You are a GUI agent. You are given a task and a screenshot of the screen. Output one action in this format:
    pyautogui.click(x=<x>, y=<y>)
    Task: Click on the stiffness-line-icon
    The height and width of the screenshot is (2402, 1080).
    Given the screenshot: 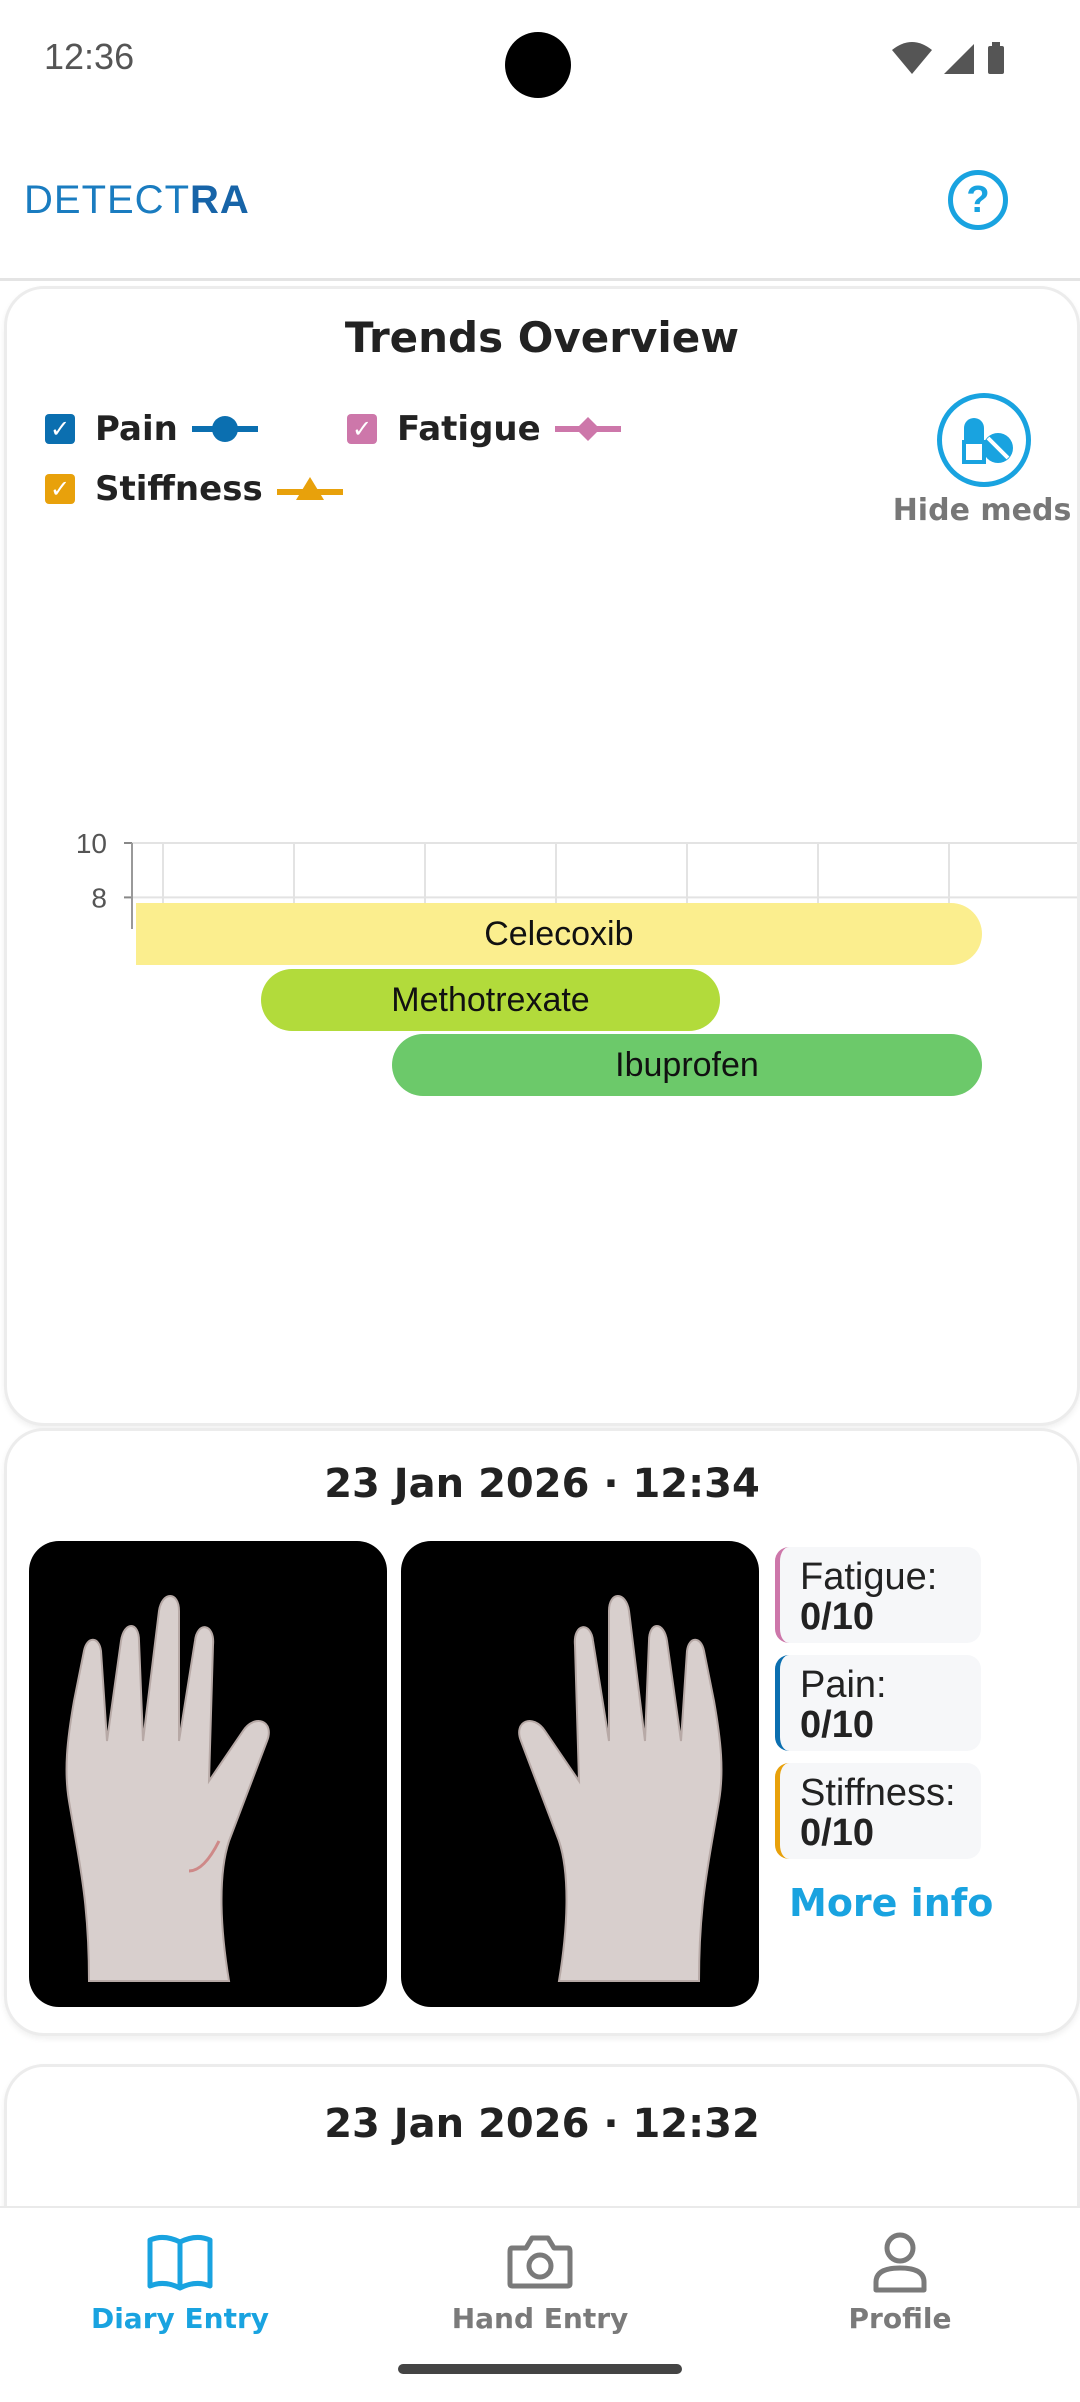 What is the action you would take?
    pyautogui.click(x=309, y=488)
    